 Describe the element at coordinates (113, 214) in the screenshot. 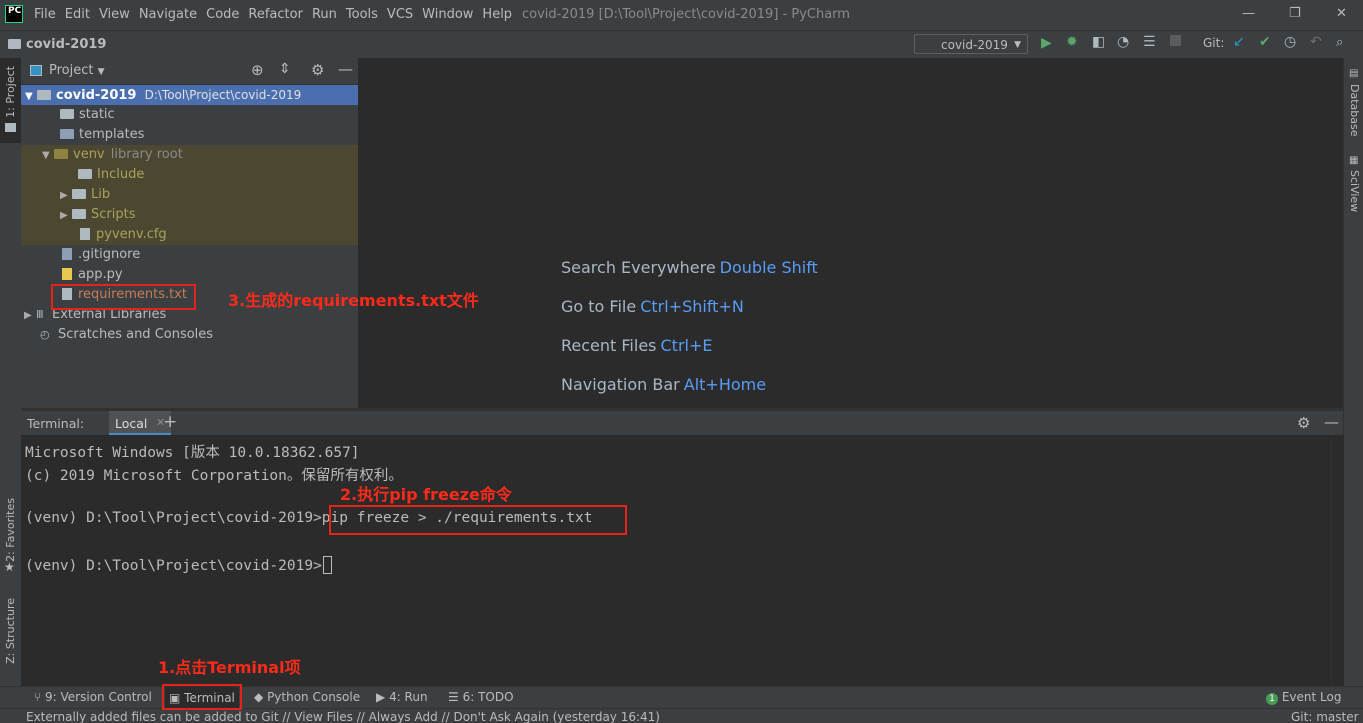

I see `tree-item-label: Scripts` at that location.